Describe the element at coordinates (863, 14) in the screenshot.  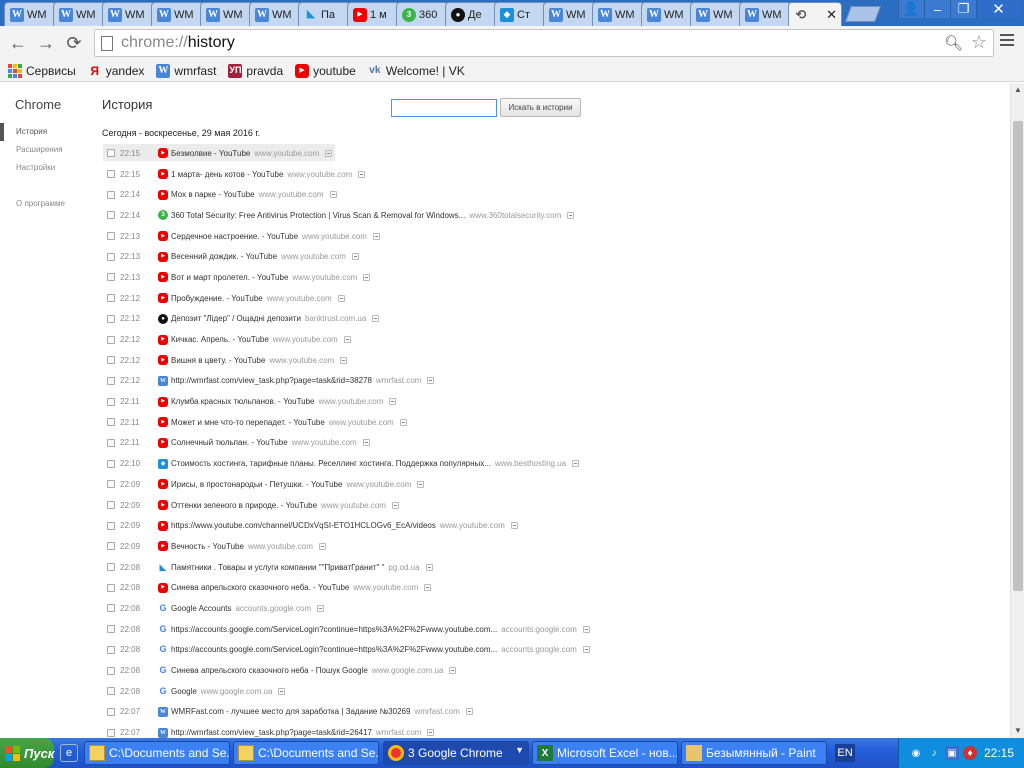
I see `new-tab-button` at that location.